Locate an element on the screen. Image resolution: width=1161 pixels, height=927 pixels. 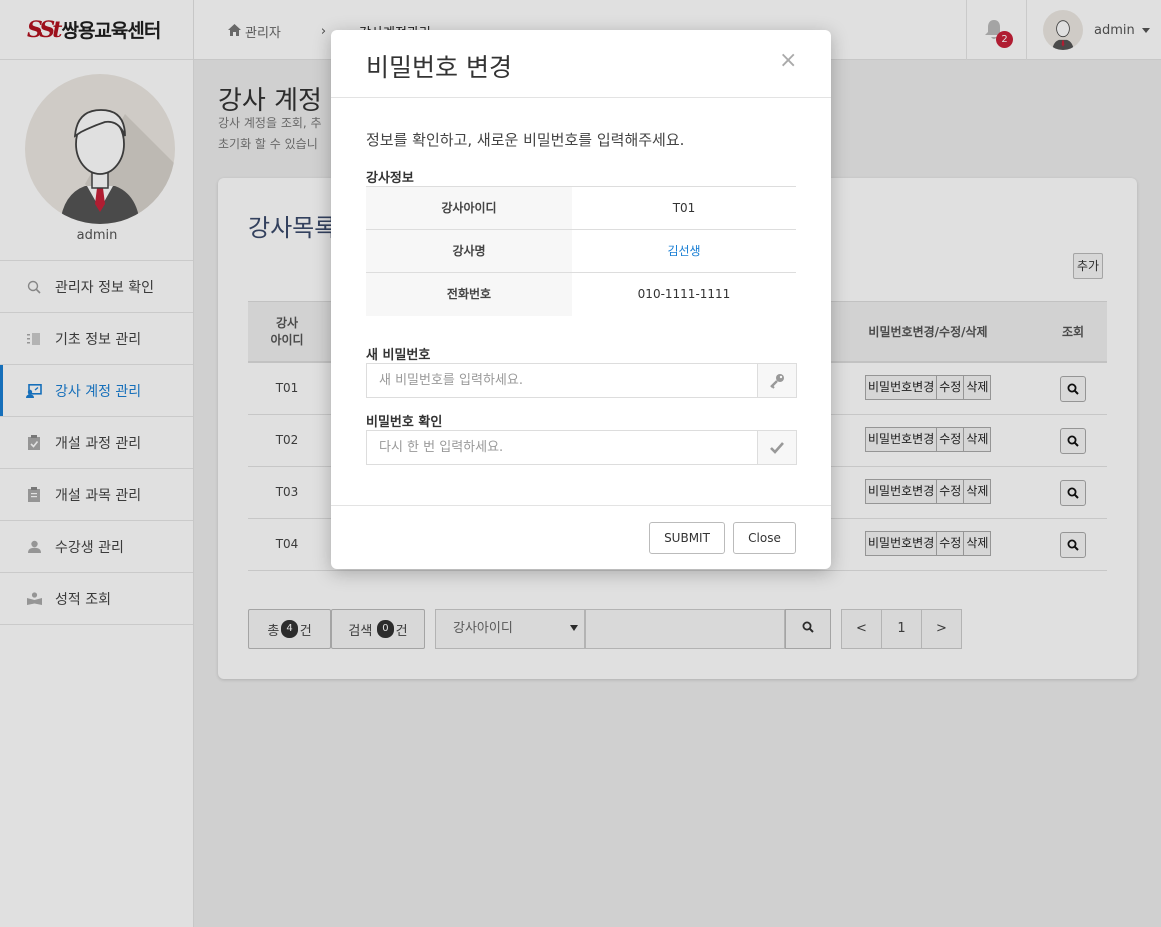
modal-title: 비밀번호 변경 is located at coordinates (439, 67).